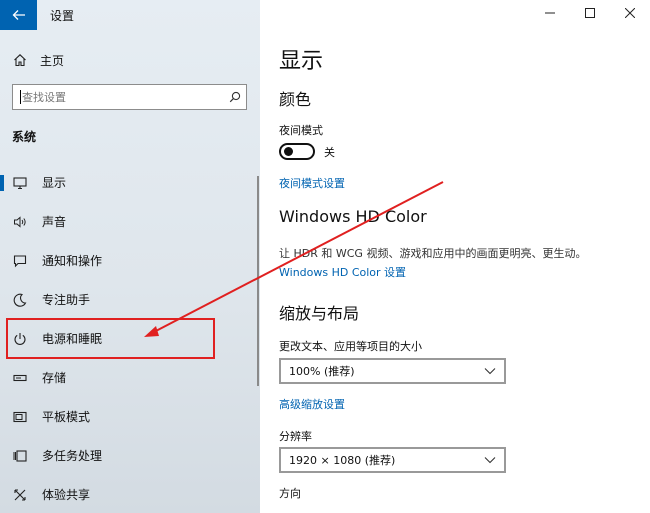 This screenshot has width=650, height=513. What do you see at coordinates (54, 222) in the screenshot?
I see `sidebar-item-label: 声音` at bounding box center [54, 222].